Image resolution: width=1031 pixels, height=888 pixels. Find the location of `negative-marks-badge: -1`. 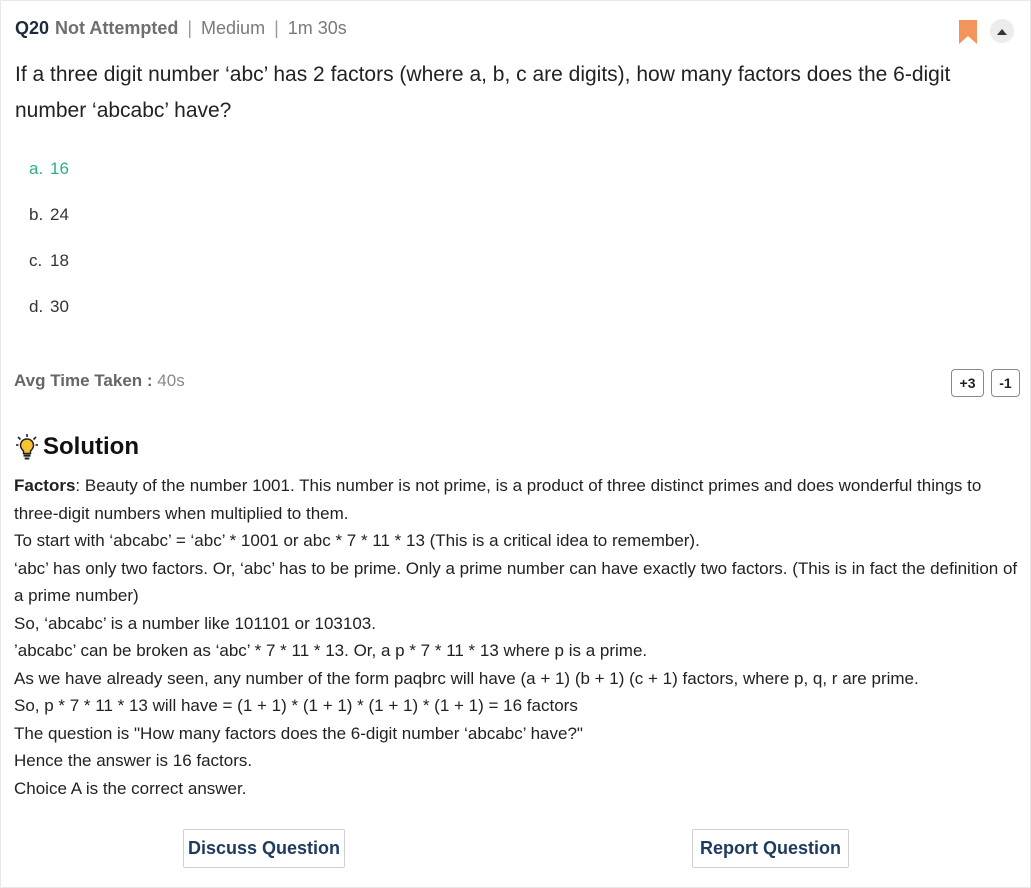

negative-marks-badge: -1 is located at coordinates (1005, 383).